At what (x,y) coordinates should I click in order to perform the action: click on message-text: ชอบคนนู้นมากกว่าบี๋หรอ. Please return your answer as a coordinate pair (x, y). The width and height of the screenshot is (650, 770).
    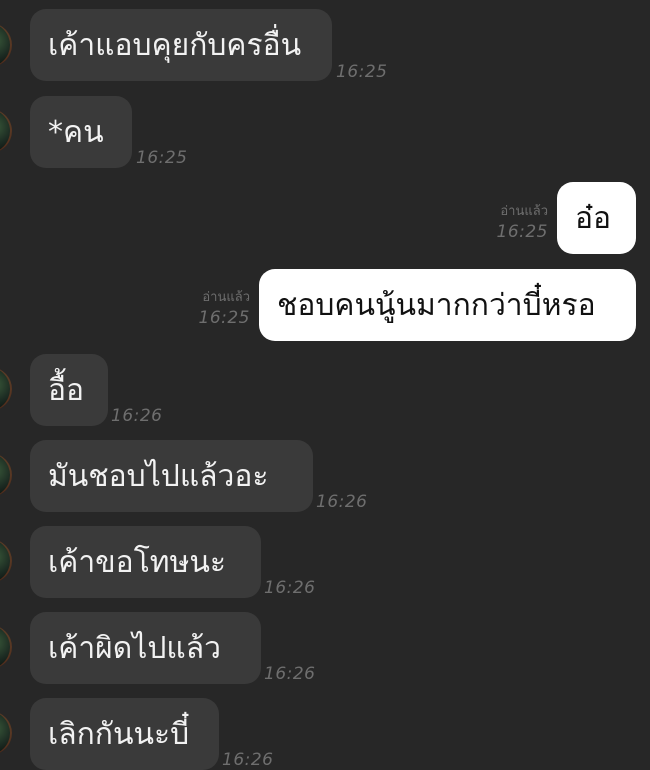
    Looking at the image, I should click on (436, 305).